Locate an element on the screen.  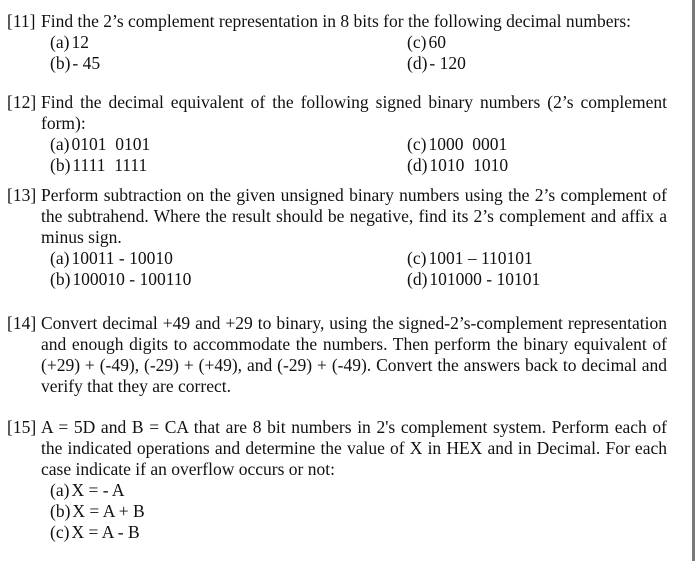
problem-number: [12] is located at coordinates (22, 102).